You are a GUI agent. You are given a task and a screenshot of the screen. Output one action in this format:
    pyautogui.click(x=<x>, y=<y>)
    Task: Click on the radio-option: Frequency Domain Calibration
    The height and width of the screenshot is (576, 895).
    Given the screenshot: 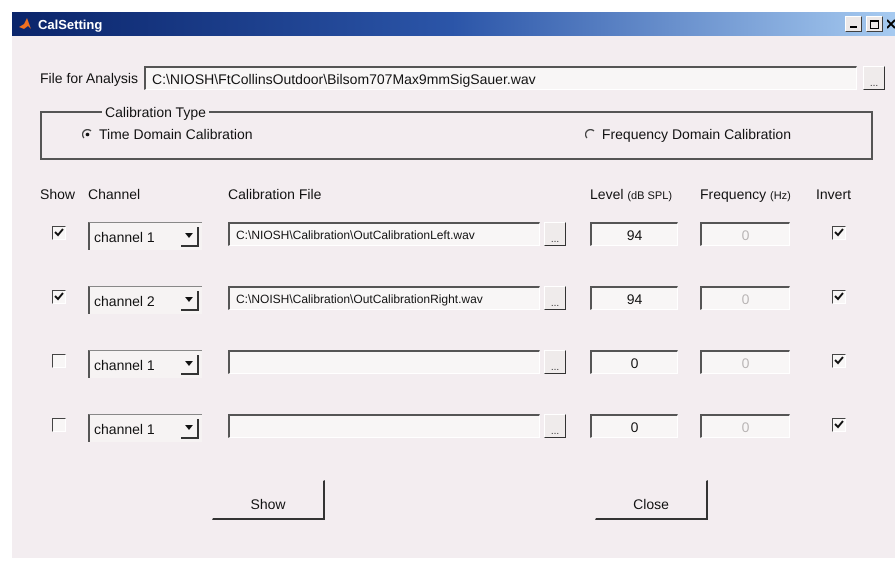 What is the action you would take?
    pyautogui.click(x=687, y=134)
    